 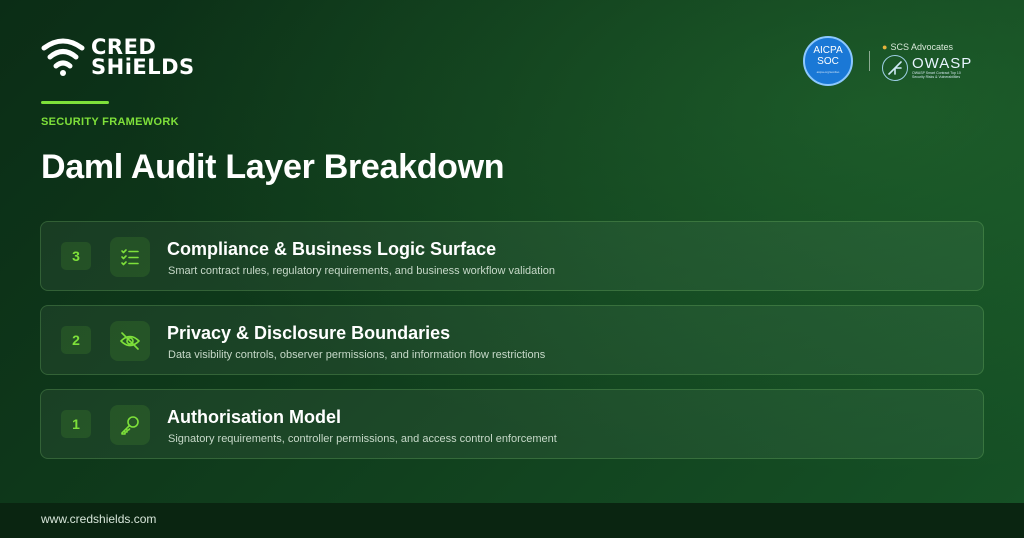 I want to click on layer-title: Compliance & Business Logic Surface, so click(x=332, y=249).